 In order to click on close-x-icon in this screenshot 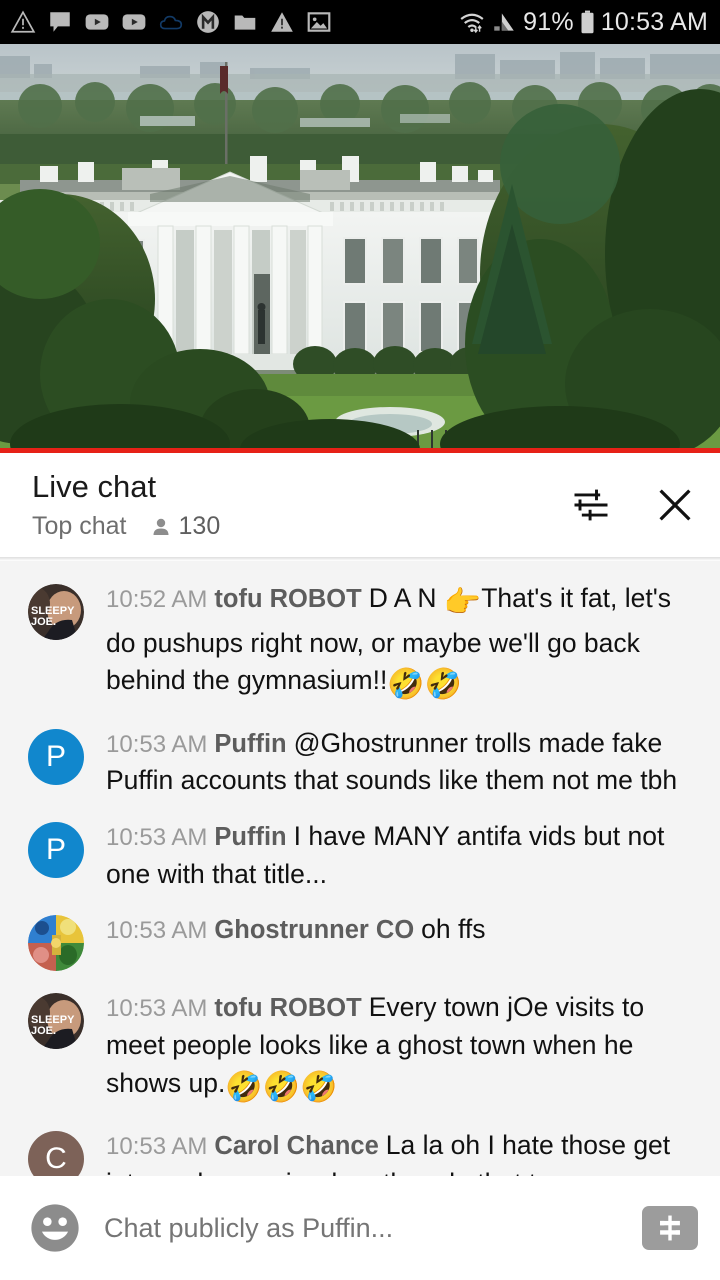, I will do `click(675, 505)`.